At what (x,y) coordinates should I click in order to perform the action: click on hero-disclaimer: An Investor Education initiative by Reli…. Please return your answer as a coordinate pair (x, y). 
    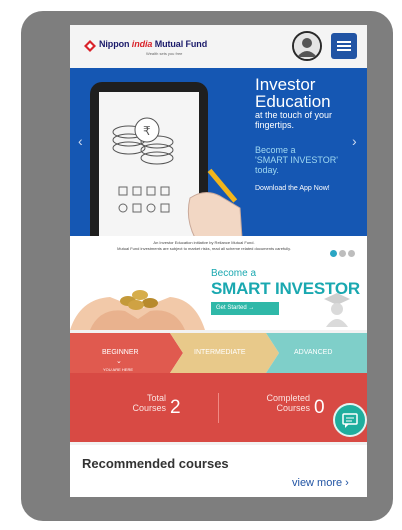
    Looking at the image, I should click on (218, 247).